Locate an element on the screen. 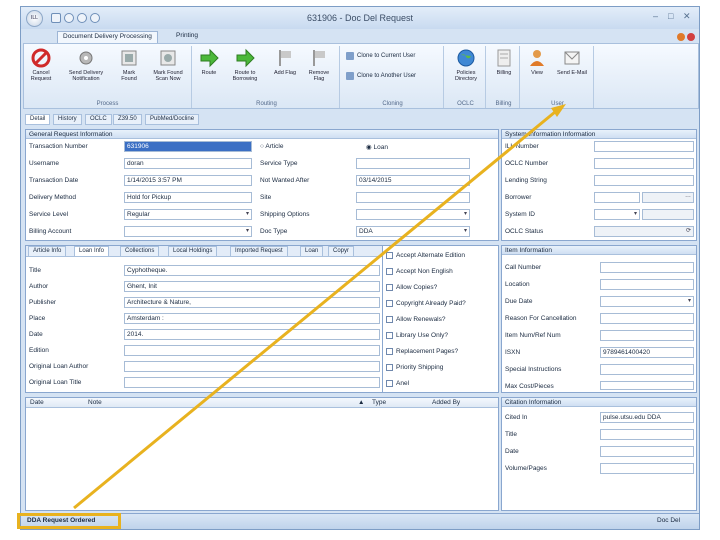 This screenshot has height=540, width=720. tab-loan: Loan is located at coordinates (312, 251).